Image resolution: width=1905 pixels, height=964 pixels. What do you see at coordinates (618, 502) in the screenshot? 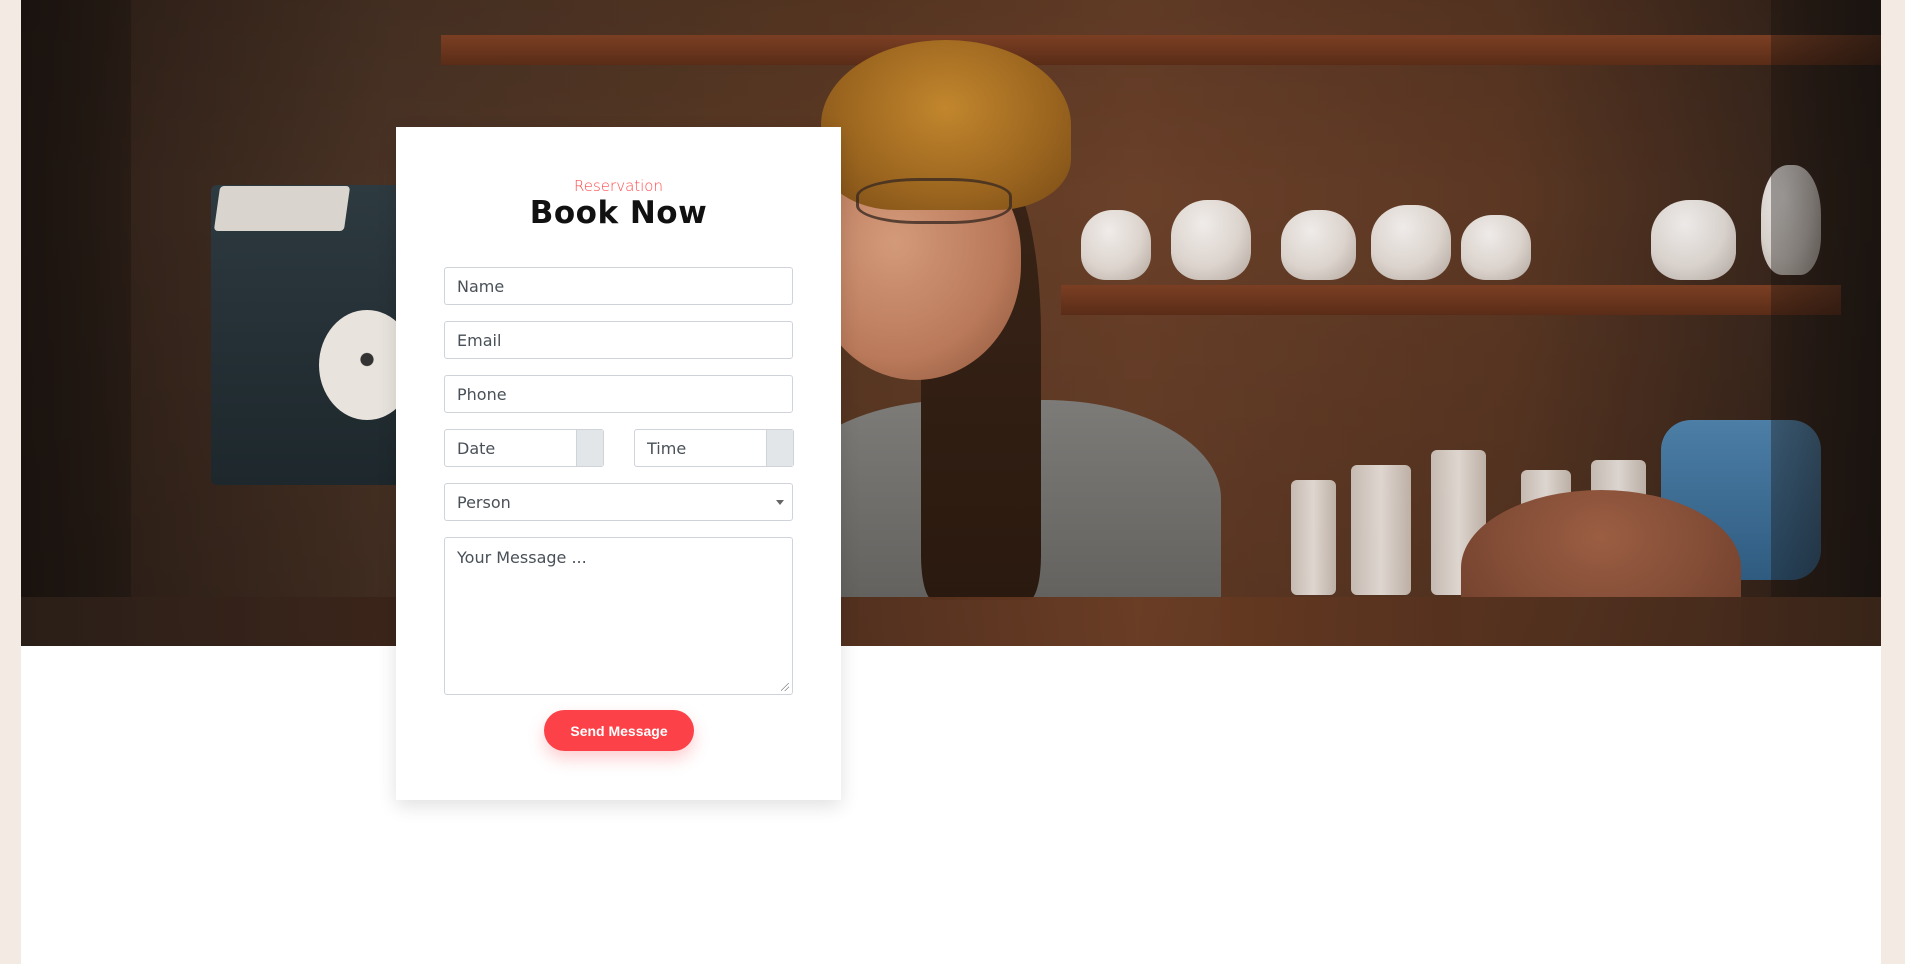
I see `person-select: Person` at bounding box center [618, 502].